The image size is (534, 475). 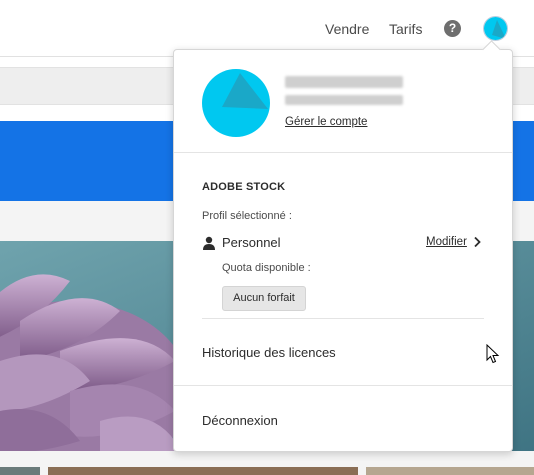 What do you see at coordinates (269, 352) in the screenshot?
I see `license-history-link: Historique des licences` at bounding box center [269, 352].